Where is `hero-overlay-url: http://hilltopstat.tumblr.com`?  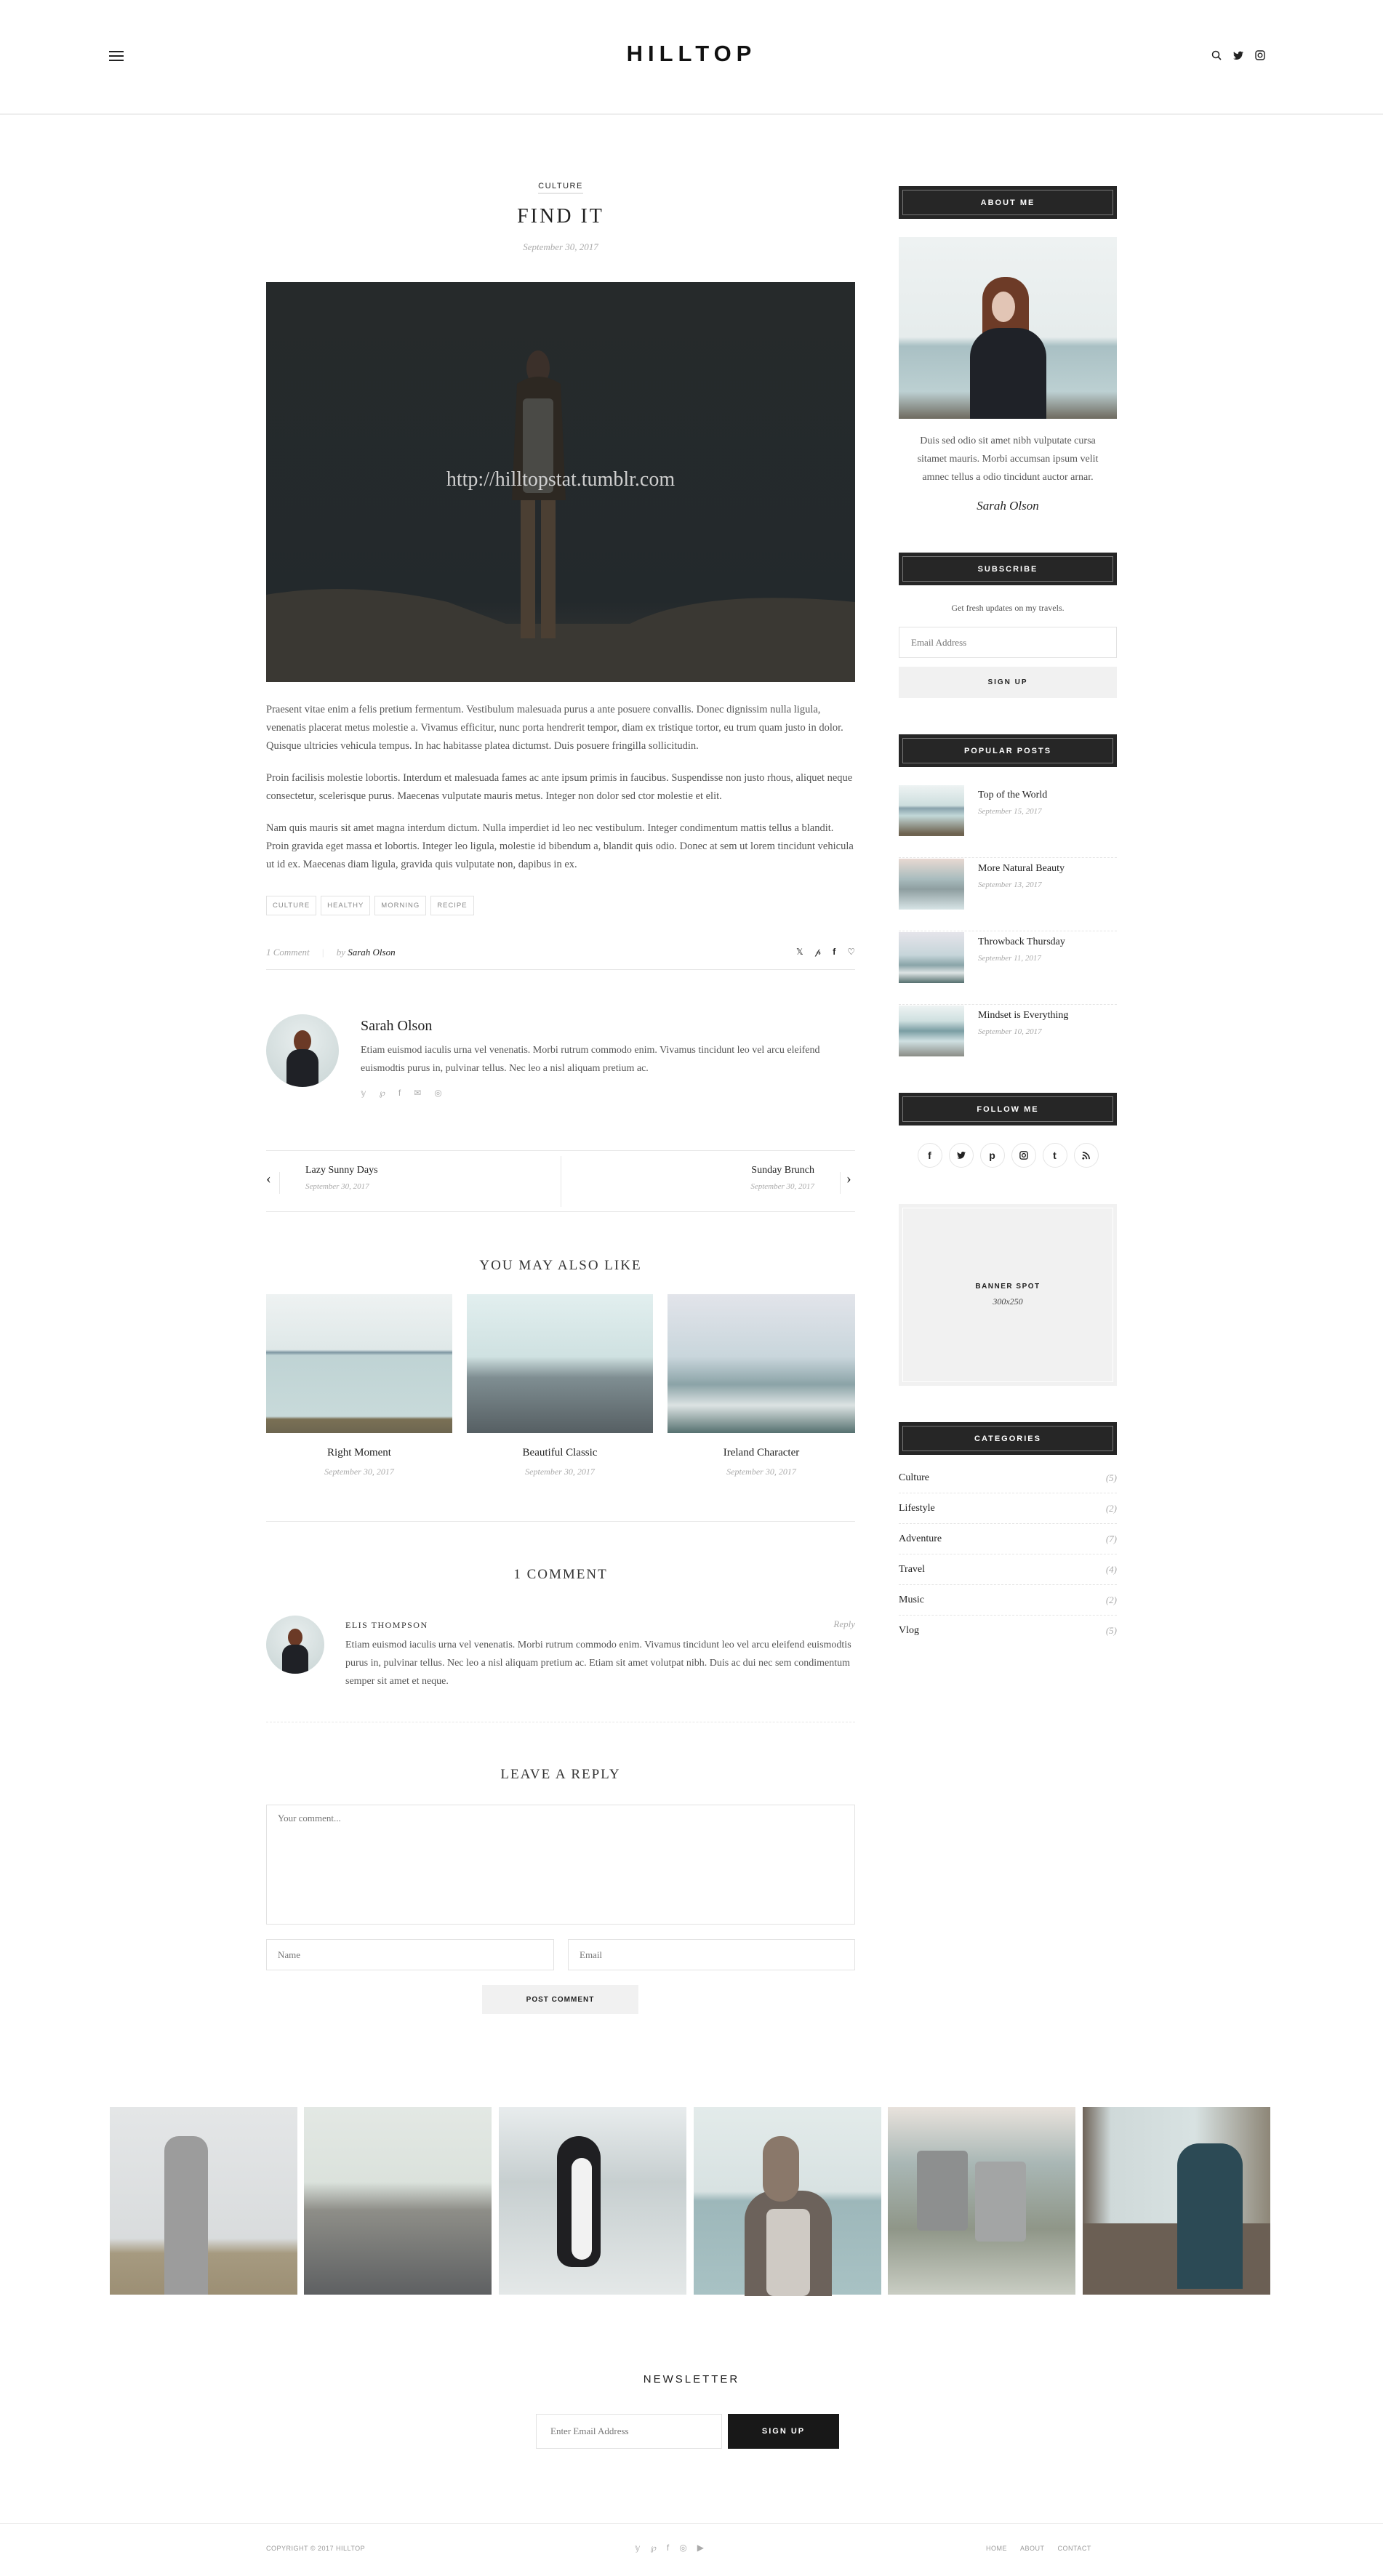 hero-overlay-url: http://hilltopstat.tumblr.com is located at coordinates (560, 479).